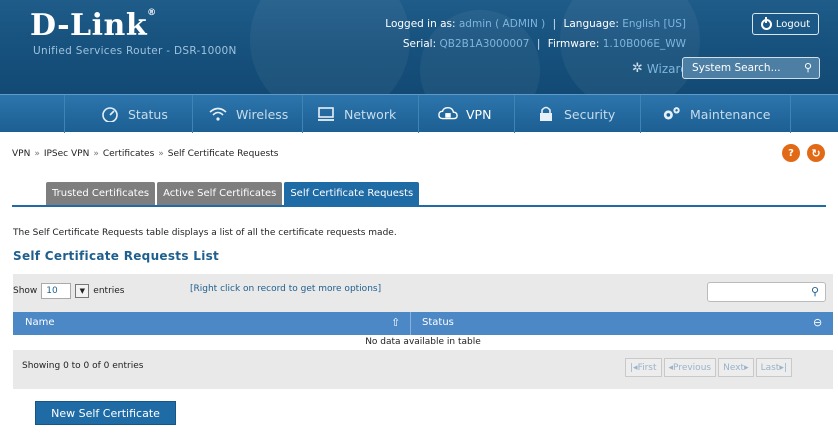 This screenshot has height=437, width=838. What do you see at coordinates (25, 291) in the screenshot?
I see `show-label: Show` at bounding box center [25, 291].